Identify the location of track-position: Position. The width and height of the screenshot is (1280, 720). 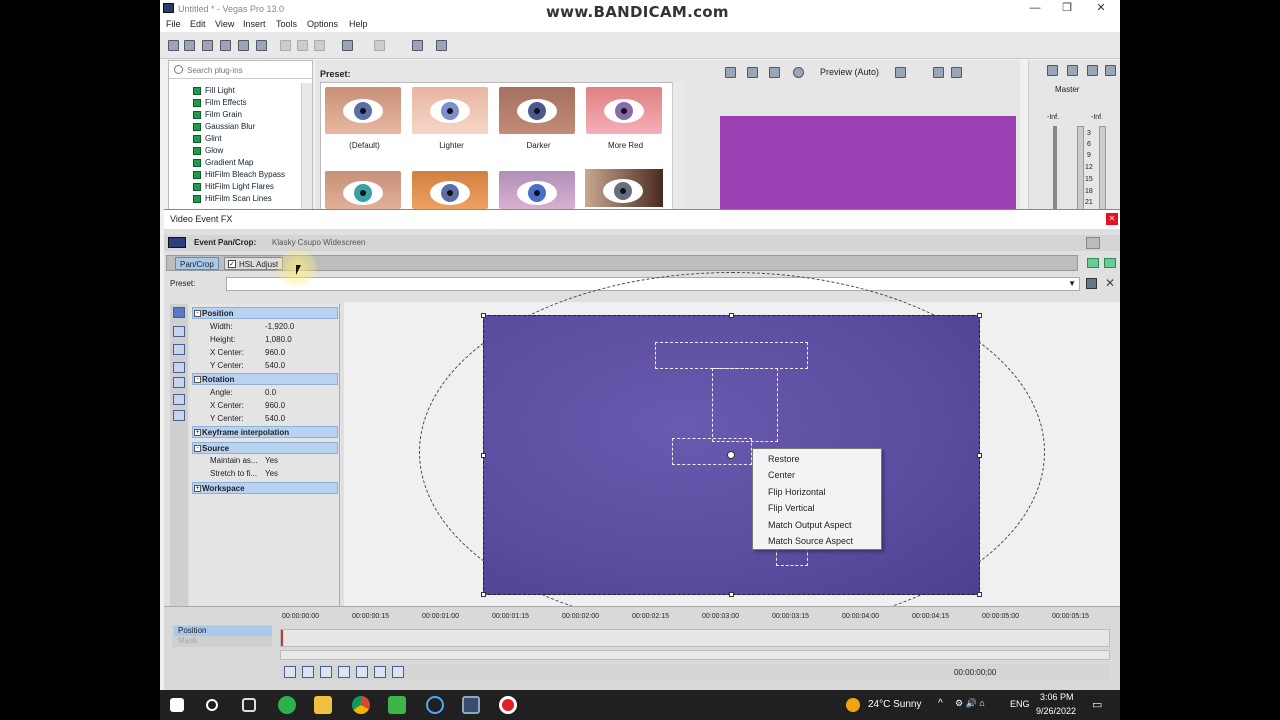
(223, 631).